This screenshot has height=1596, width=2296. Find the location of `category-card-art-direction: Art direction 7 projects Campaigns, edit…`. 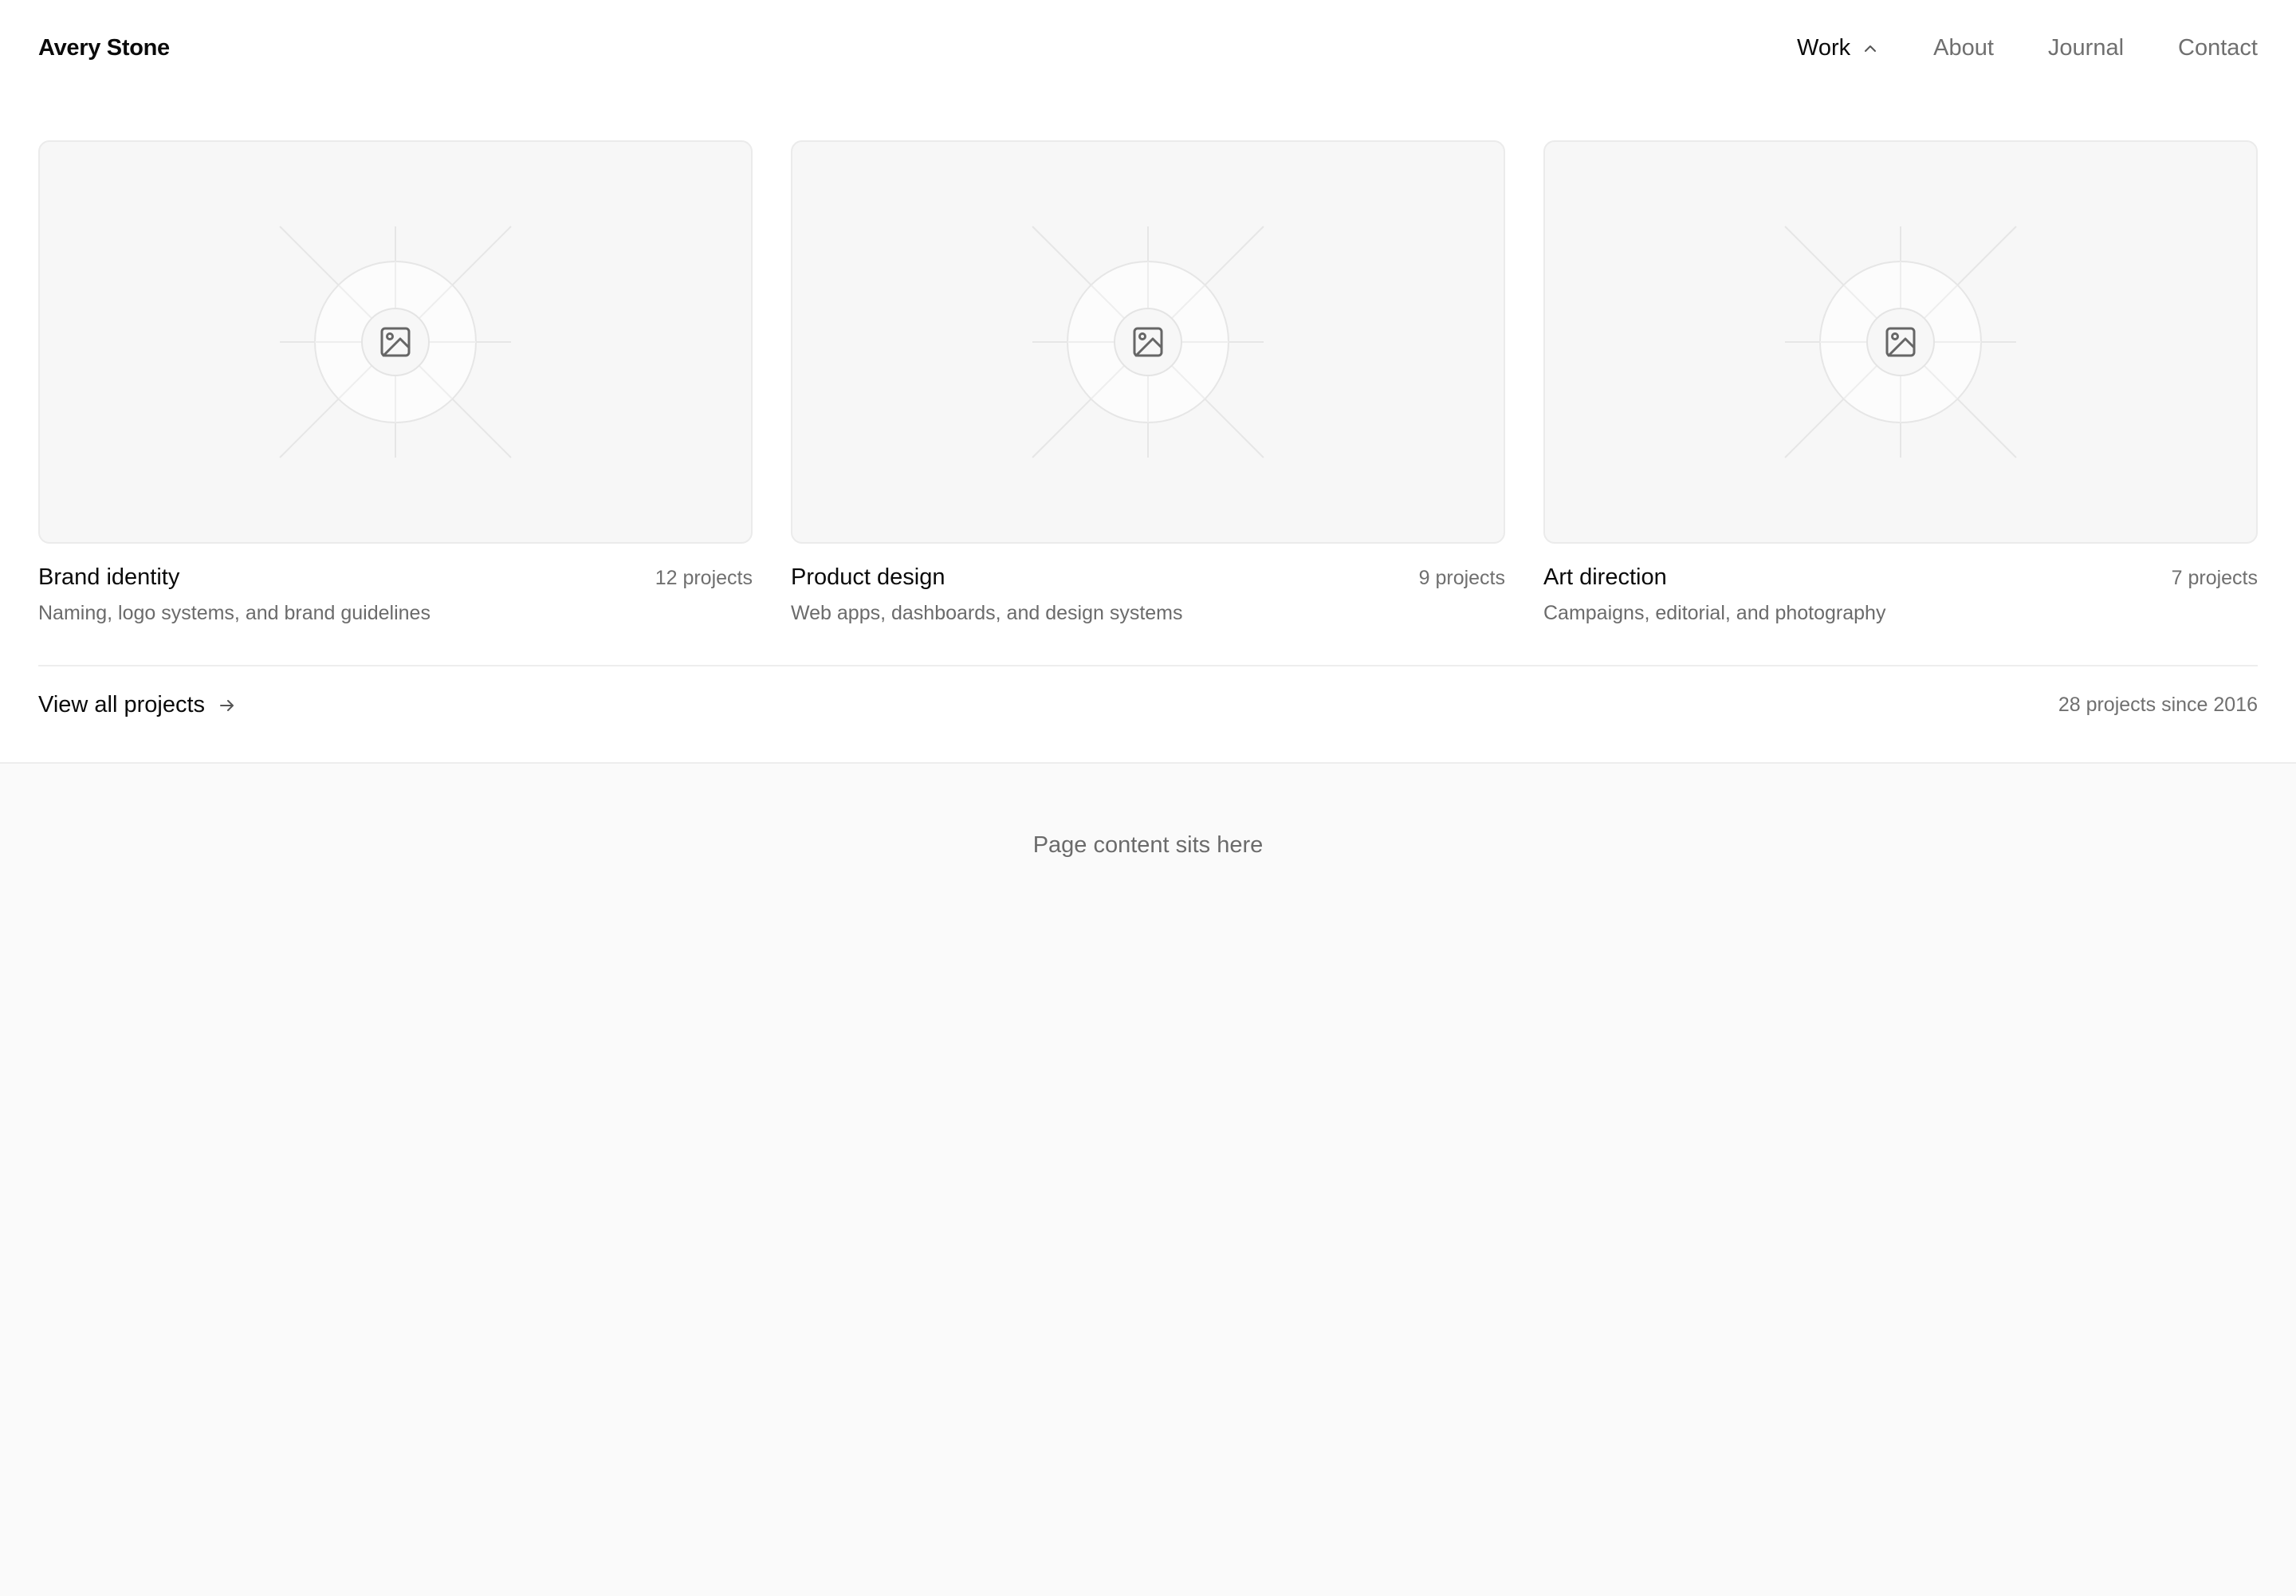

category-card-art-direction: Art direction 7 projects Campaigns, edit… is located at coordinates (1900, 382).